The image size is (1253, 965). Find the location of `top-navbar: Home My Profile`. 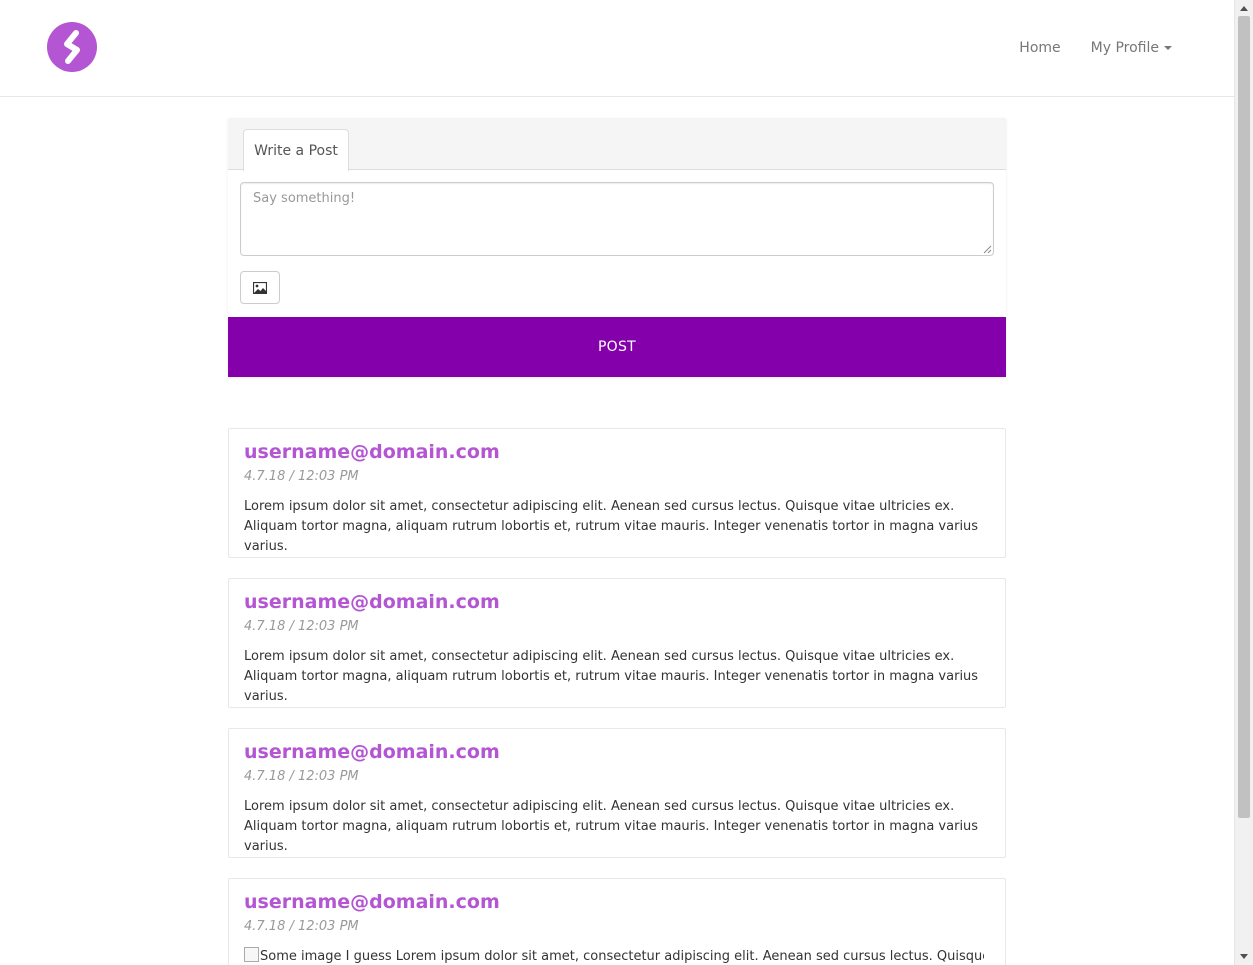

top-navbar: Home My Profile is located at coordinates (617, 48).